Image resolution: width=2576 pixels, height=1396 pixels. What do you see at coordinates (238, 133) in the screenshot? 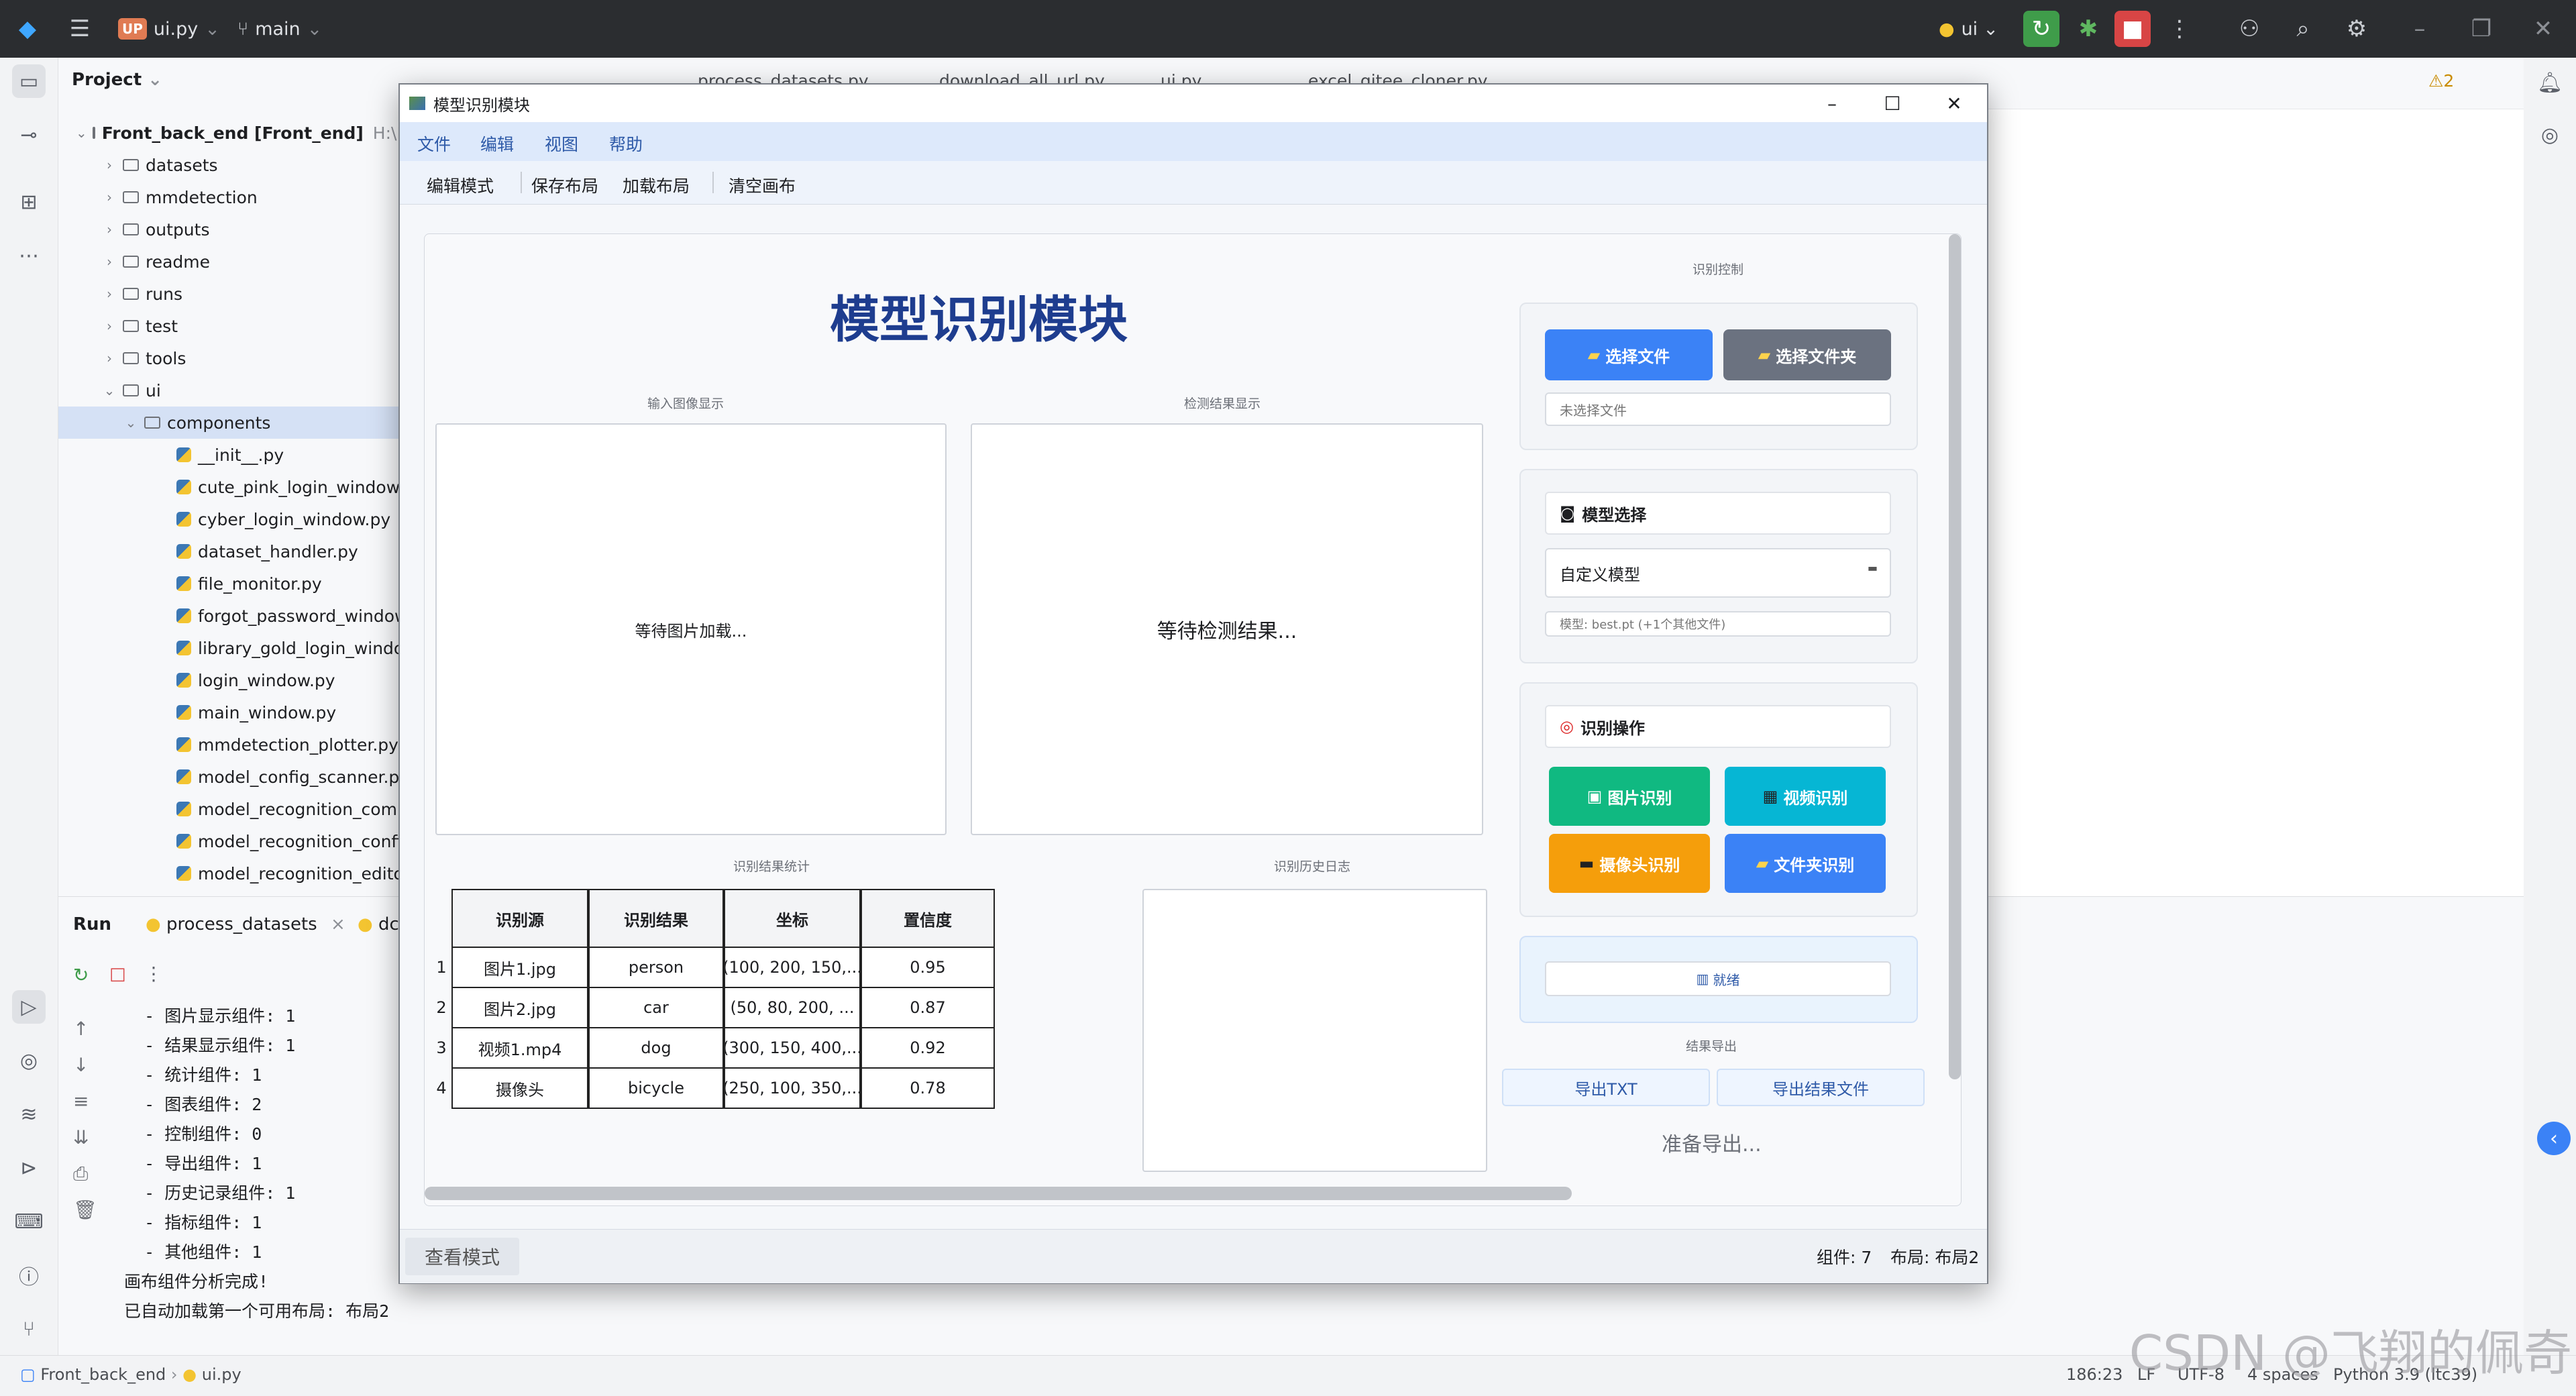
I see `tree-root: ⌄ Front_back_end [Front_end] H:\Mo` at bounding box center [238, 133].